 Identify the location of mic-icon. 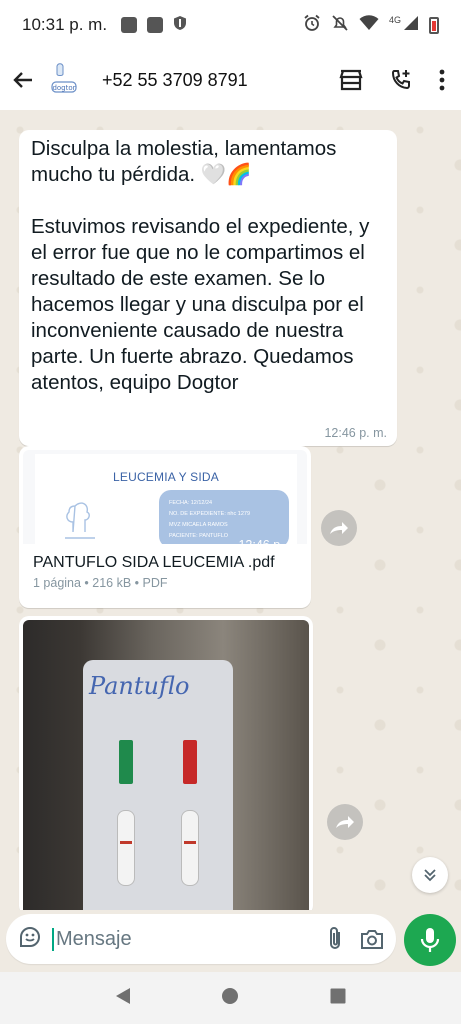
(430, 940).